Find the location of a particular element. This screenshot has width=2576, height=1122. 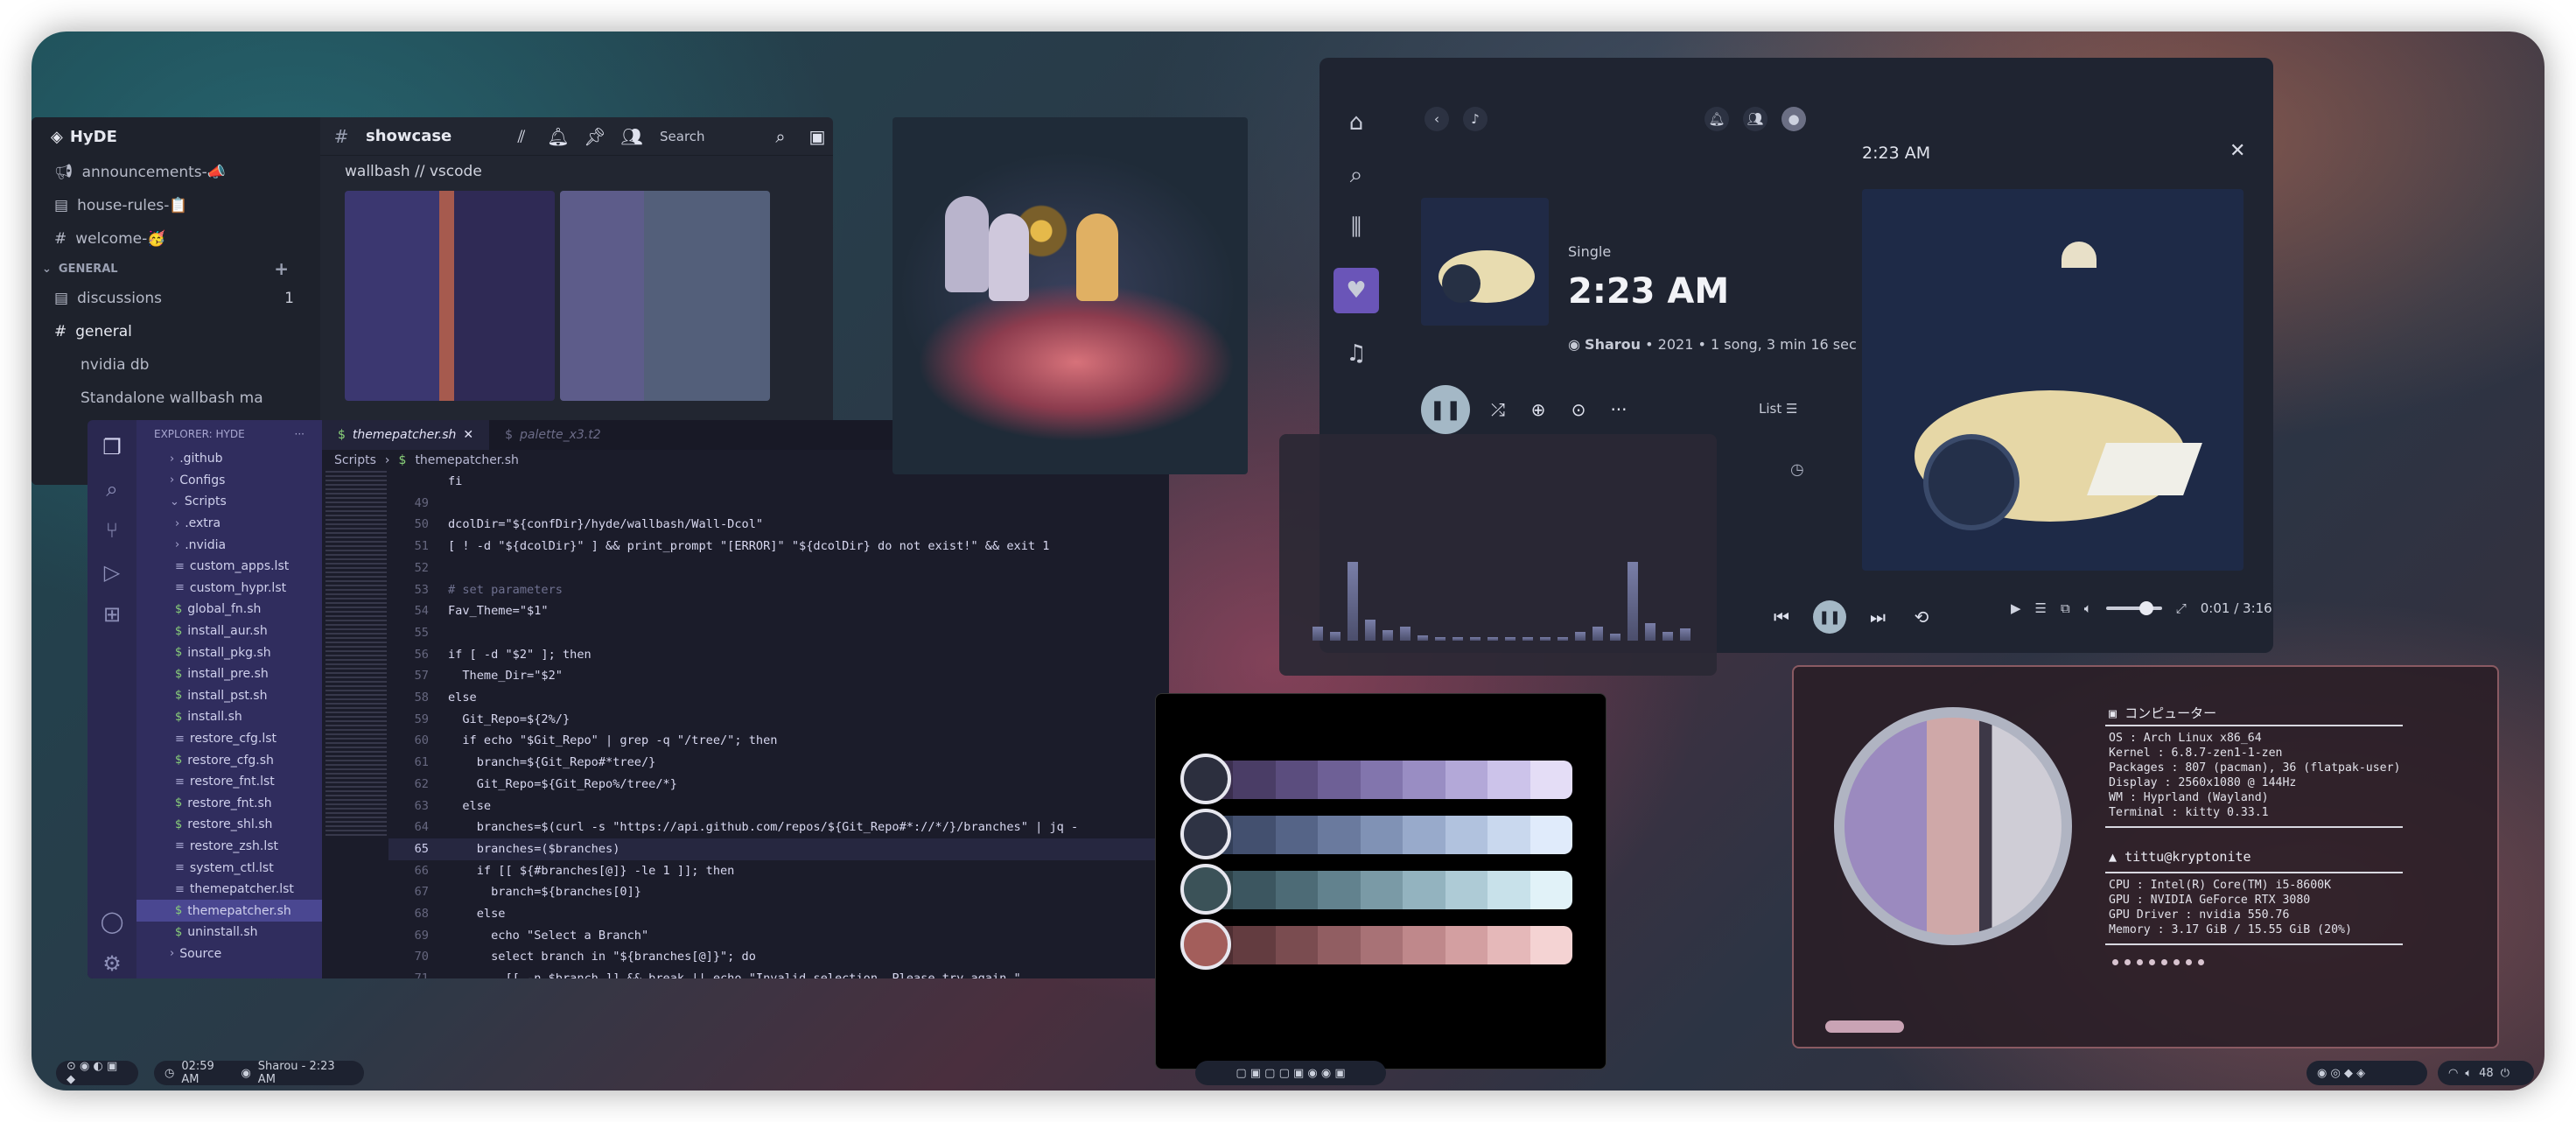

file-tree-item: ≡ custom_apps.lst is located at coordinates (229, 567).